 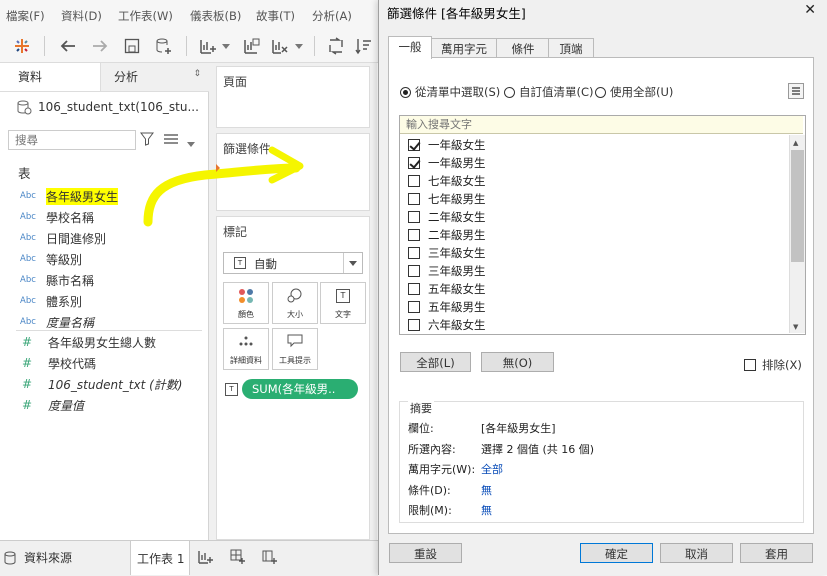 I want to click on chevron-down-icon: ▼, so click(x=795, y=327).